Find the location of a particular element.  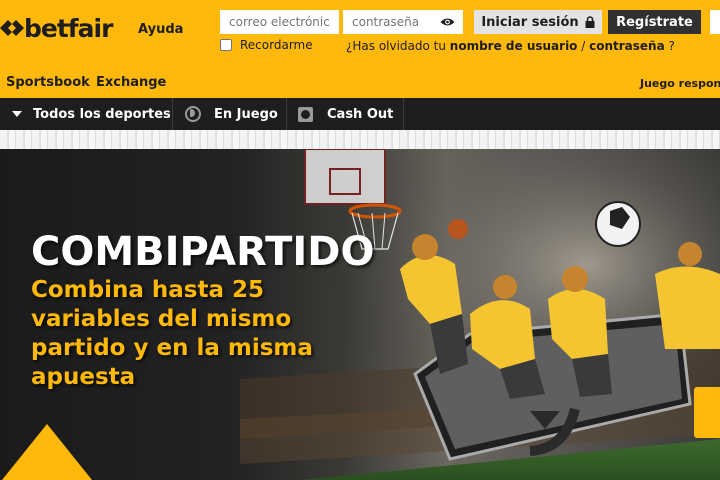

sports-nav: Todos los deportes En Juego Cash Out is located at coordinates (360, 114).